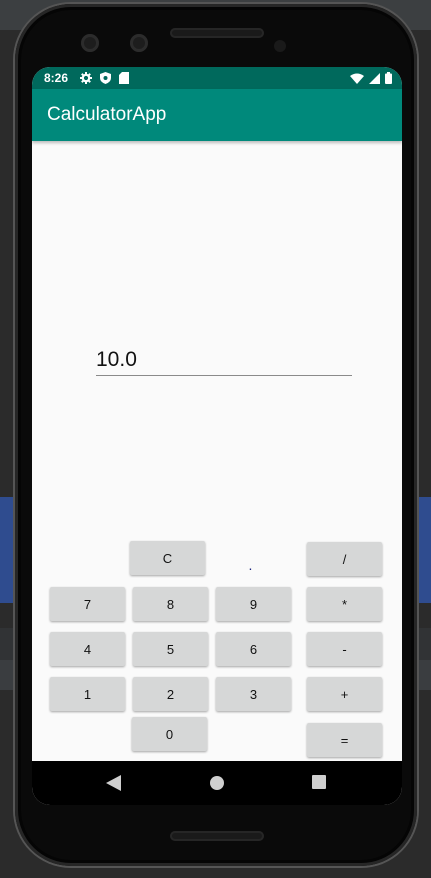  I want to click on equals-button: =, so click(344, 740).